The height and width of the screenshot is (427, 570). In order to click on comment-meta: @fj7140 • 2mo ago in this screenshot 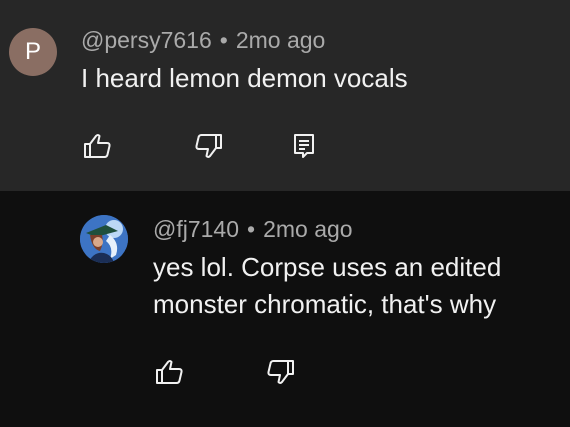, I will do `click(253, 229)`.